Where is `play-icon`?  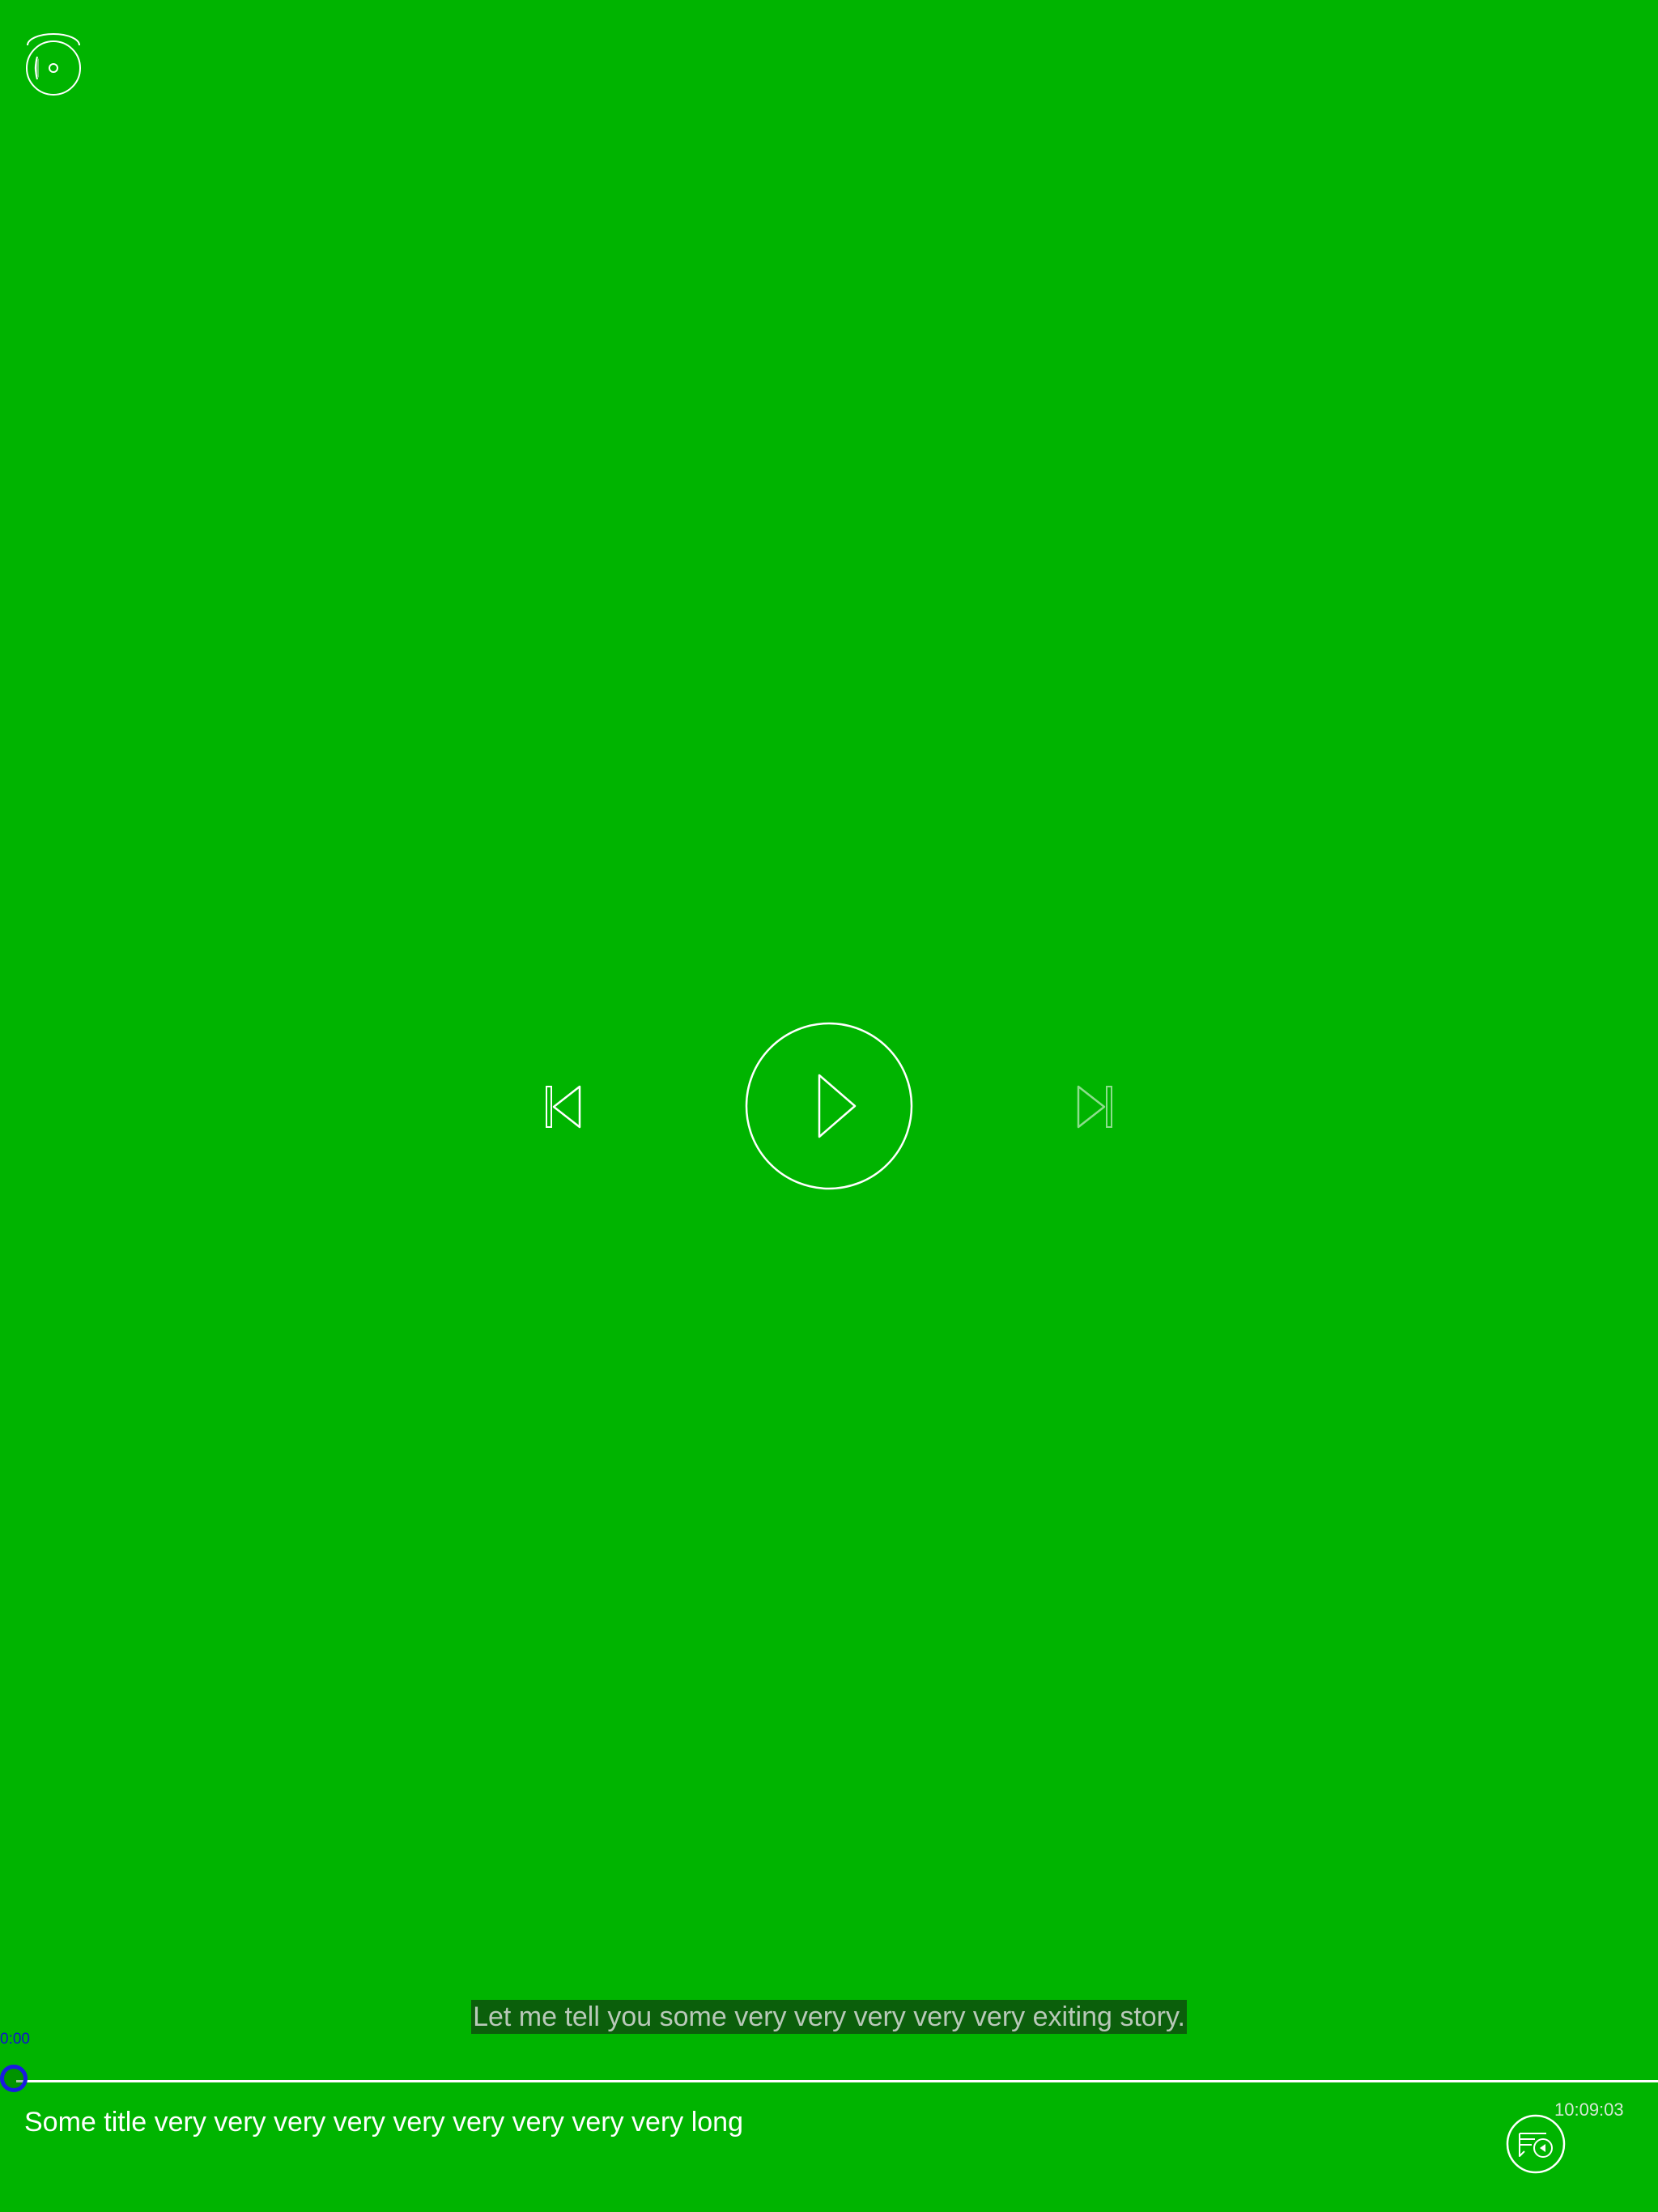 play-icon is located at coordinates (829, 1106).